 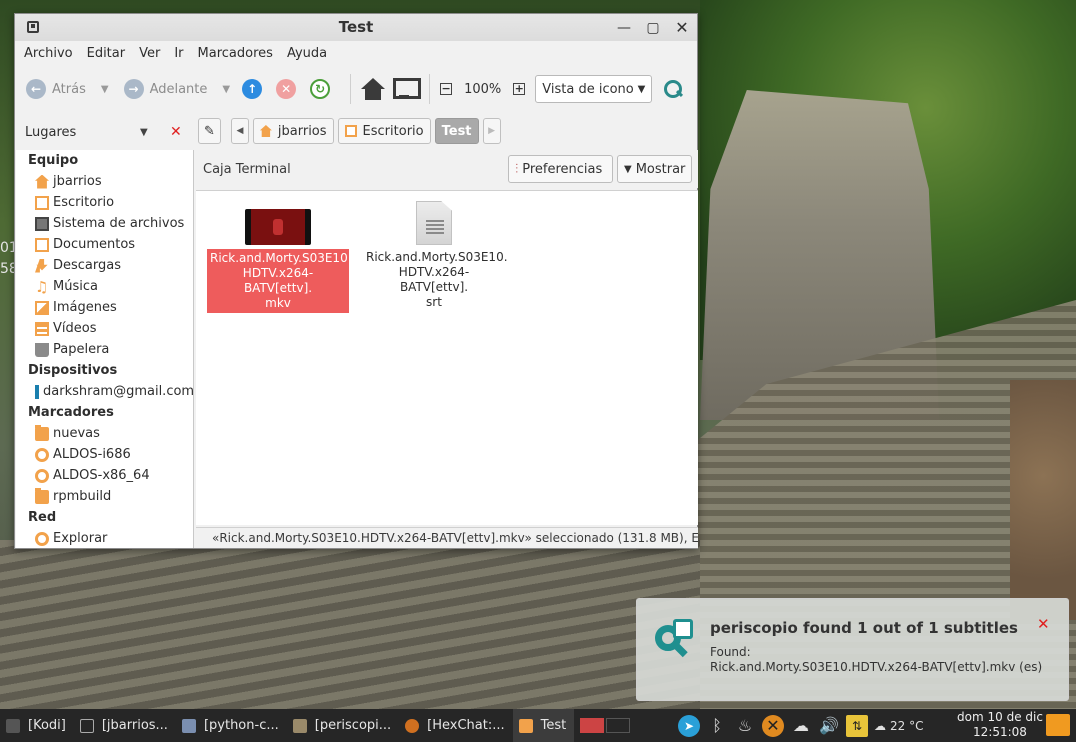 What do you see at coordinates (689, 725) in the screenshot?
I see `telegram-icon: ➤` at bounding box center [689, 725].